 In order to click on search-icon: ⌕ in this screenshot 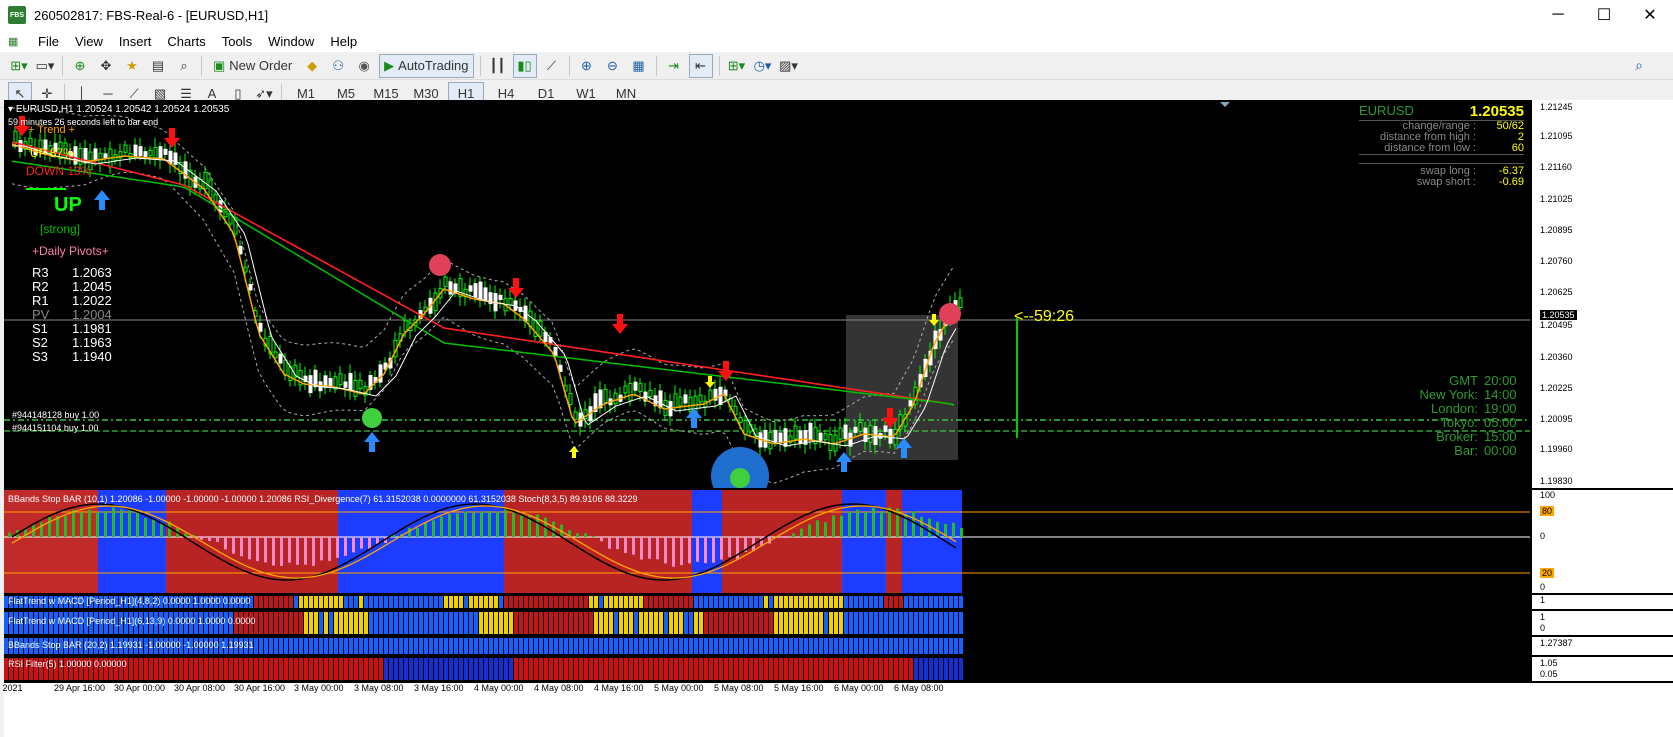, I will do `click(1639, 65)`.